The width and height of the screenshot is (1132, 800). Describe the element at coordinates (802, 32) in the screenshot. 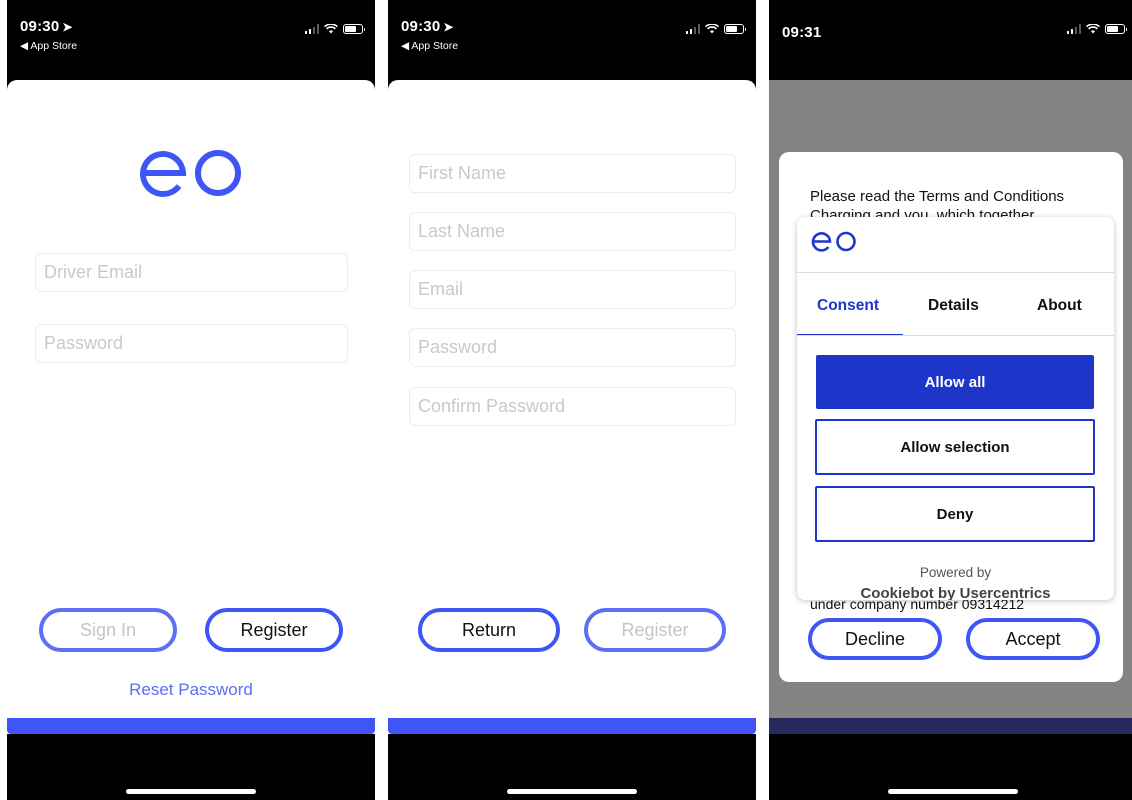

I see `status-time: 09:31` at that location.